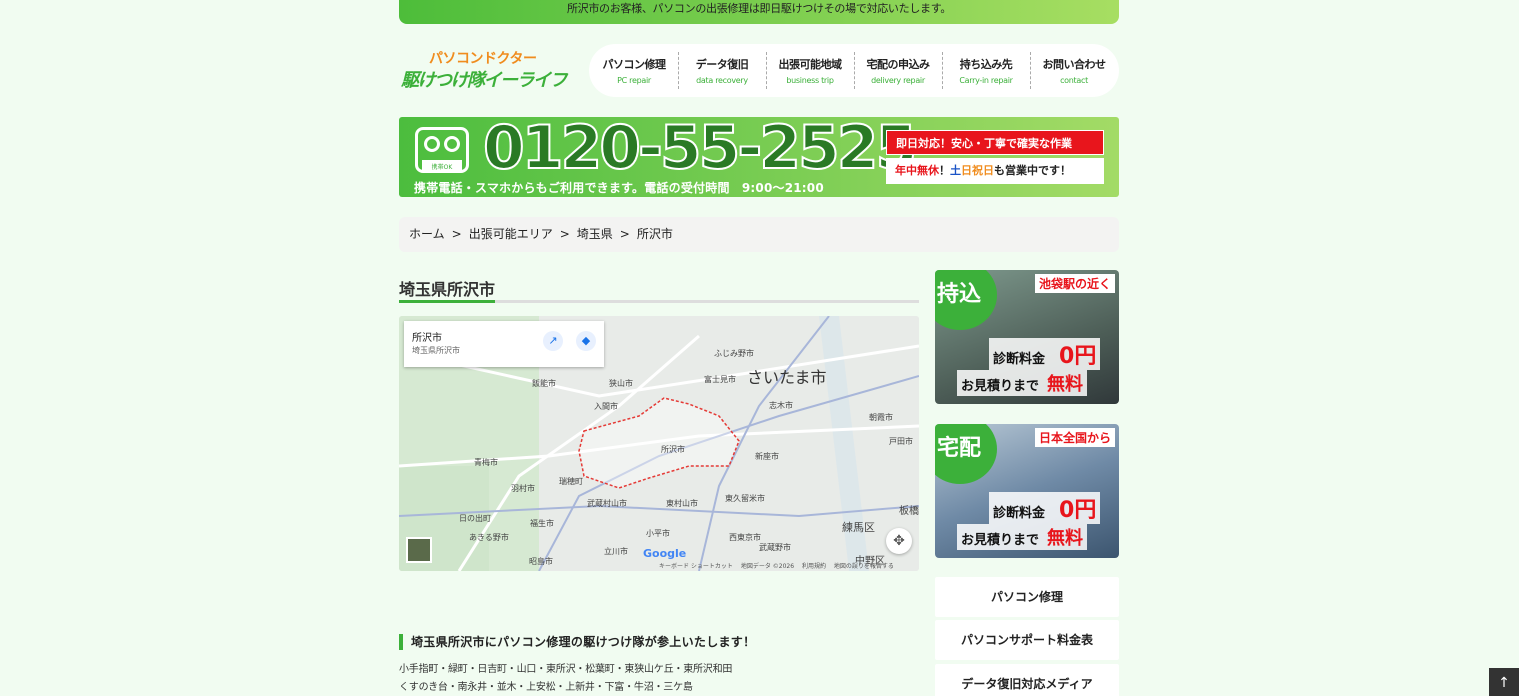 This screenshot has height=696, width=1519. Describe the element at coordinates (901, 441) in the screenshot. I see `map-label: 戸田市` at that location.